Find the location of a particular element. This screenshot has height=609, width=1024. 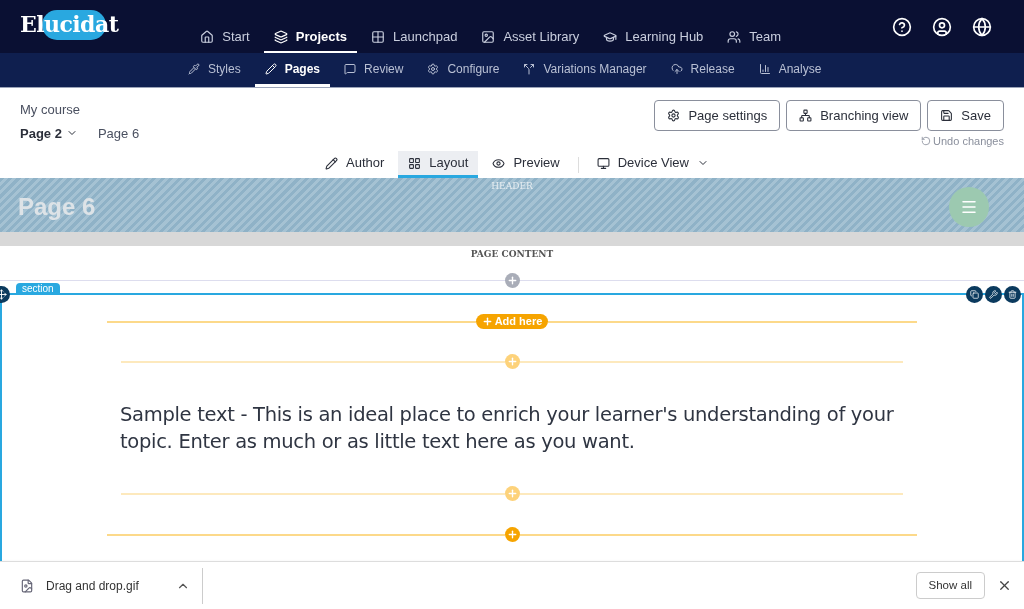

pipette-icon is located at coordinates (194, 68).